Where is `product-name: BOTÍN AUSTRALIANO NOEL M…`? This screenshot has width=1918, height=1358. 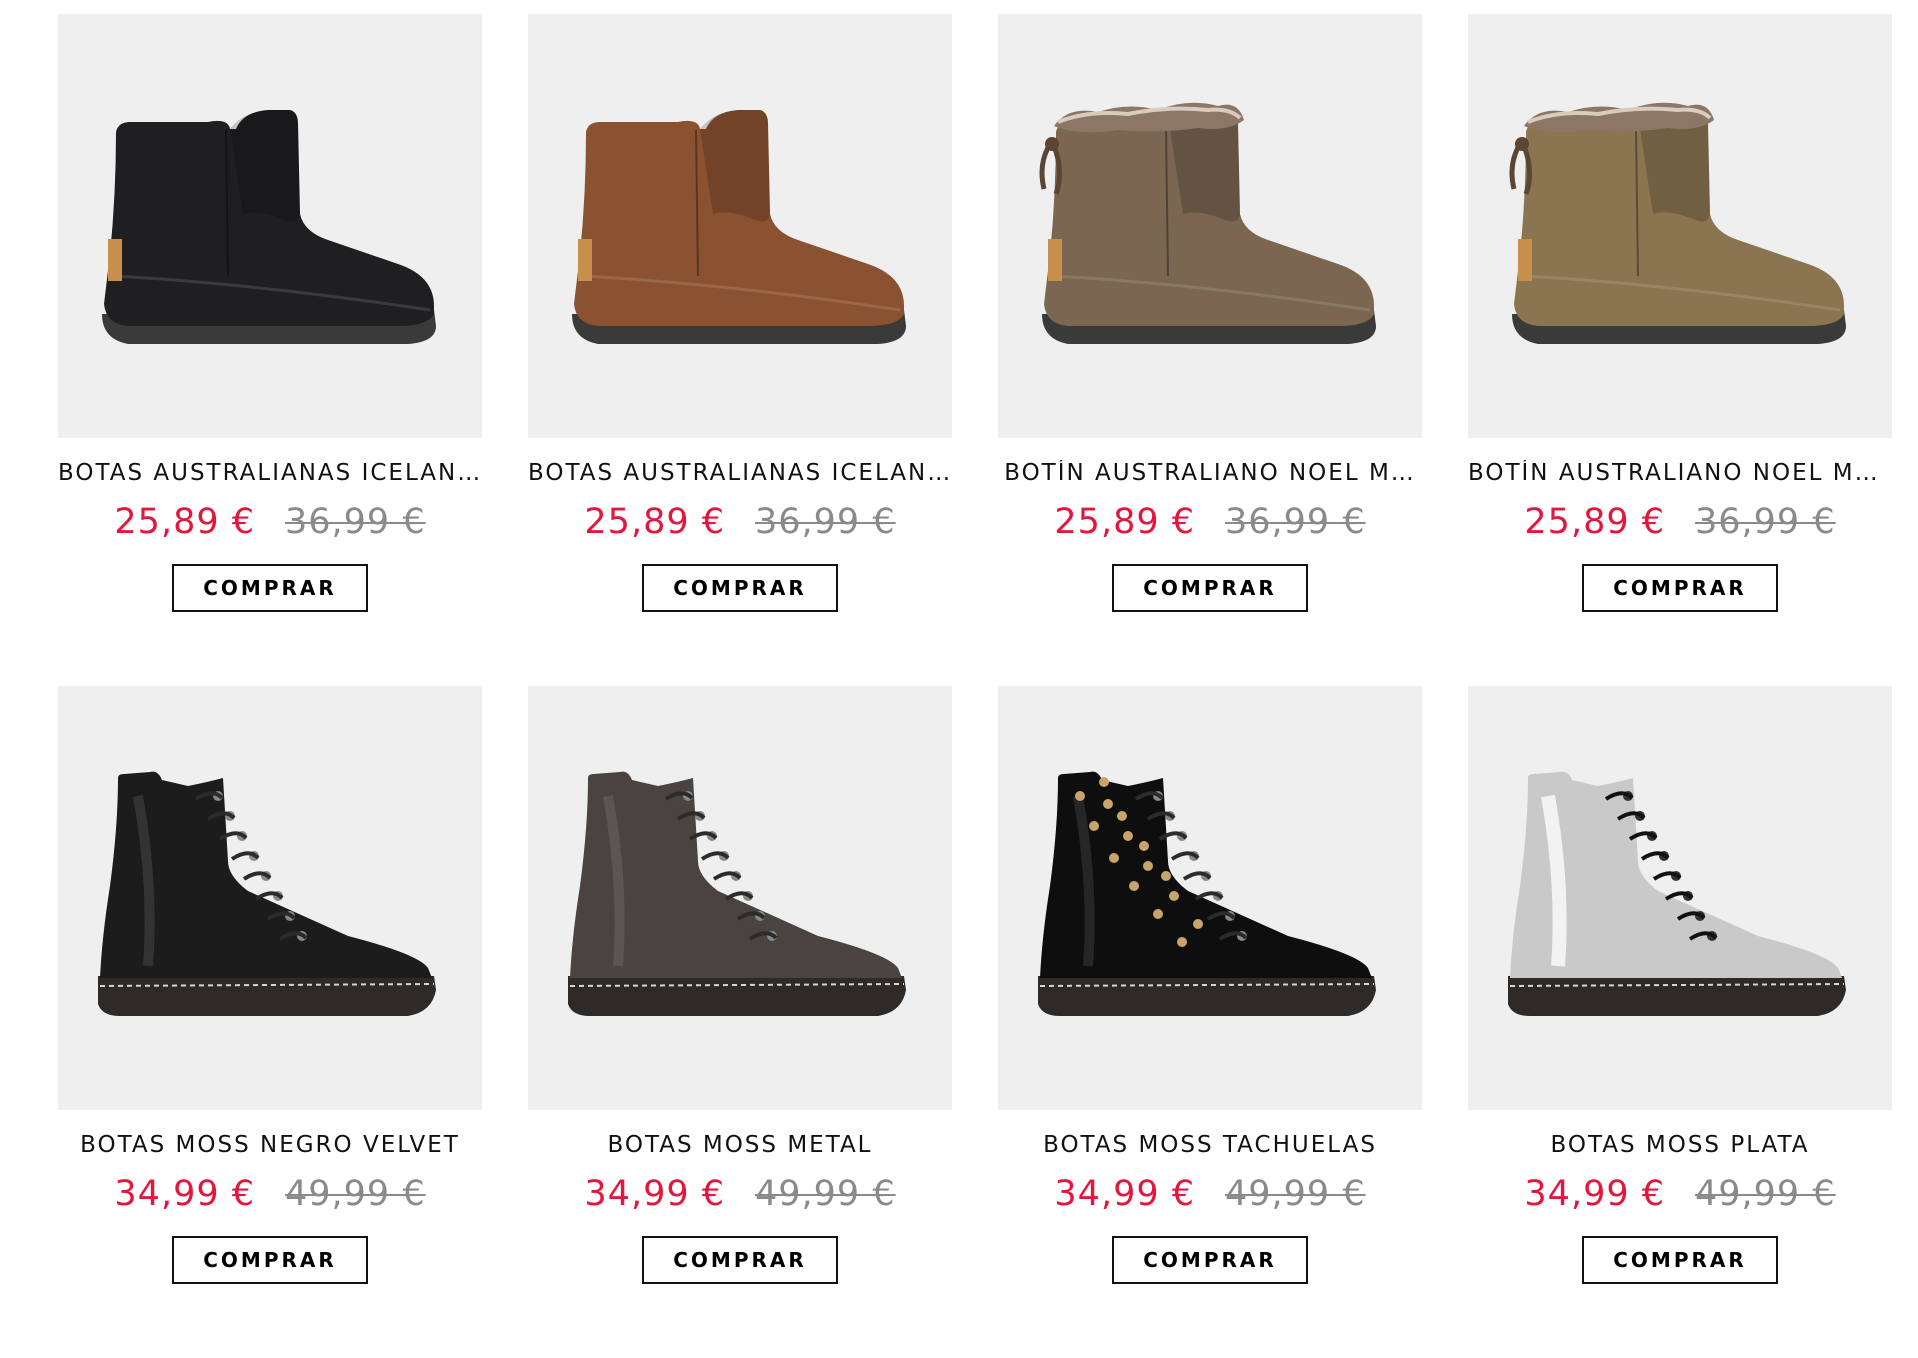
product-name: BOTÍN AUSTRALIANO NOEL M… is located at coordinates (1210, 473).